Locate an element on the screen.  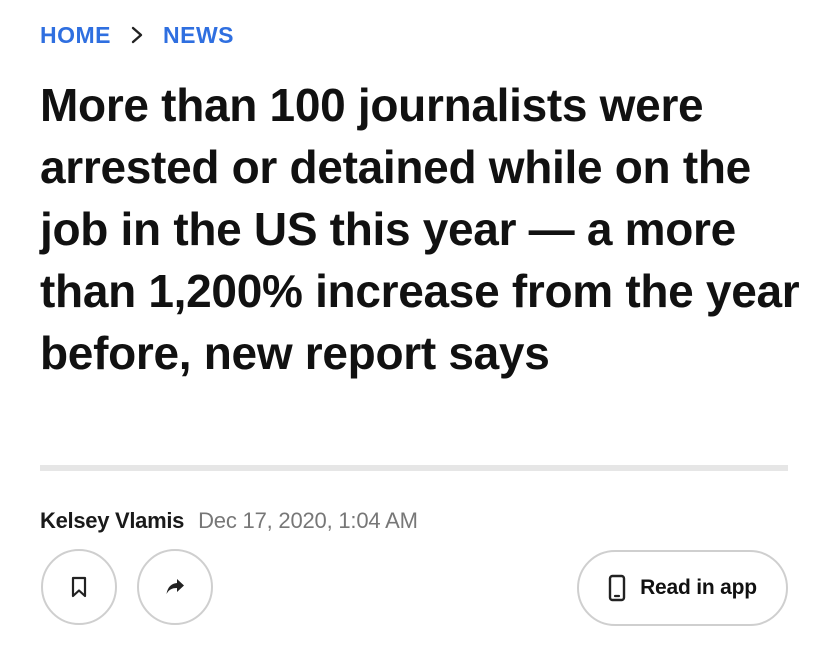
breadcrumb: HOME NEWS is located at coordinates (137, 35).